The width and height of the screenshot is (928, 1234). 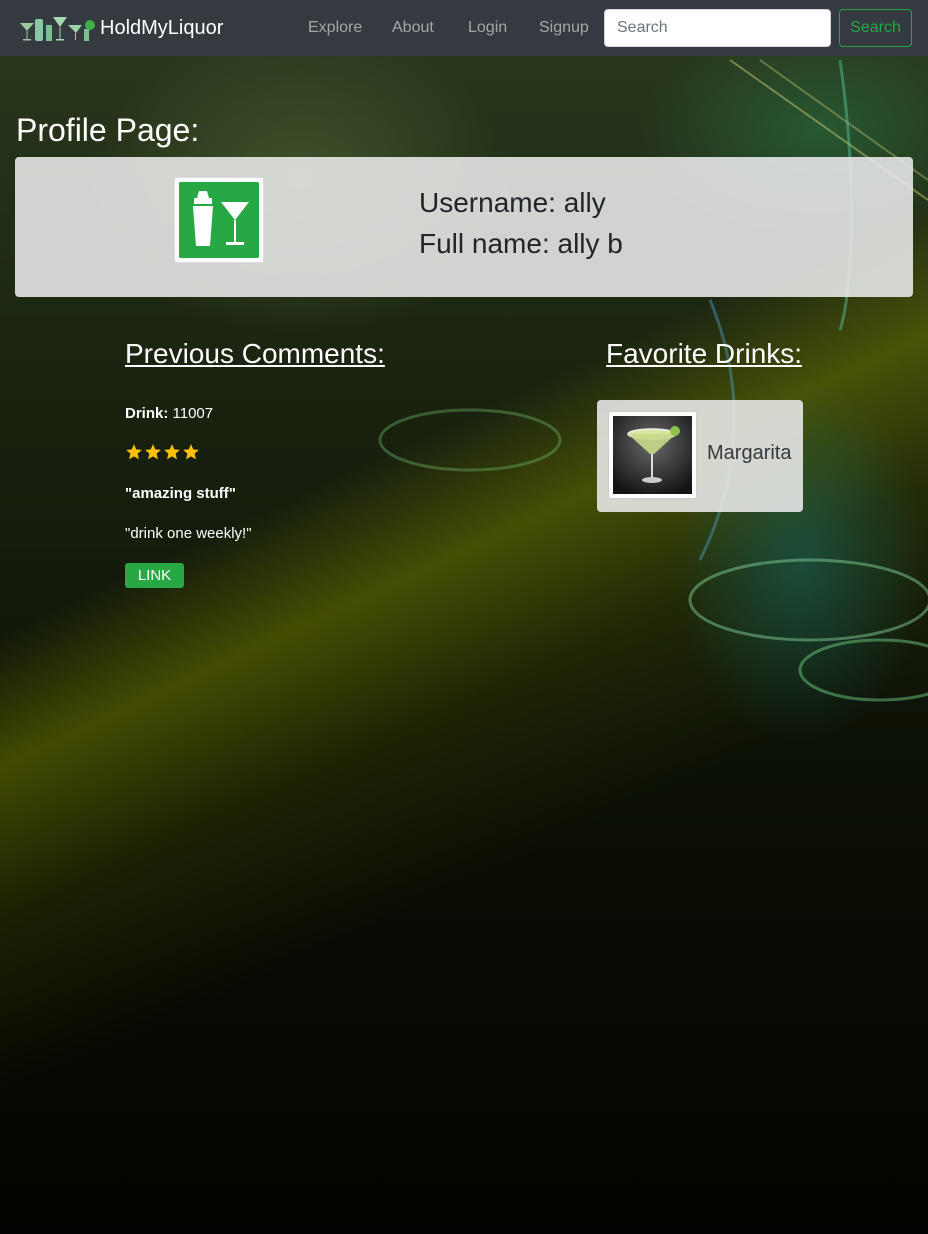 I want to click on previous-comments-heading: Previous Comments:, so click(x=255, y=353).